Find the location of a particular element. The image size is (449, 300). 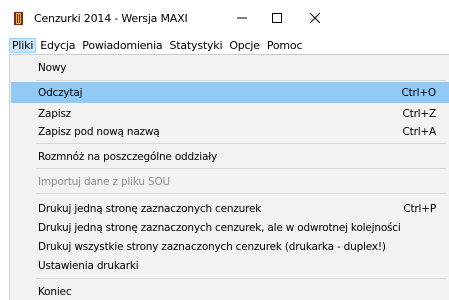

menu-item-nowy: Nowy is located at coordinates (230, 67).